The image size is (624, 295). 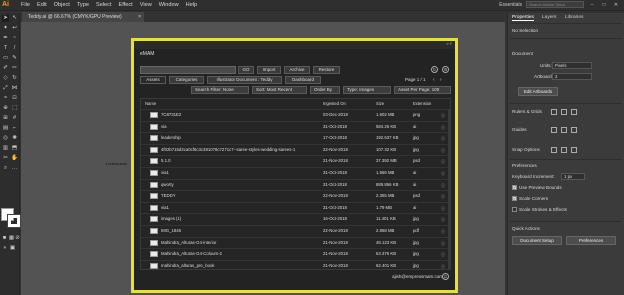 What do you see at coordinates (549, 17) in the screenshot?
I see `tab-layers: Layers` at bounding box center [549, 17].